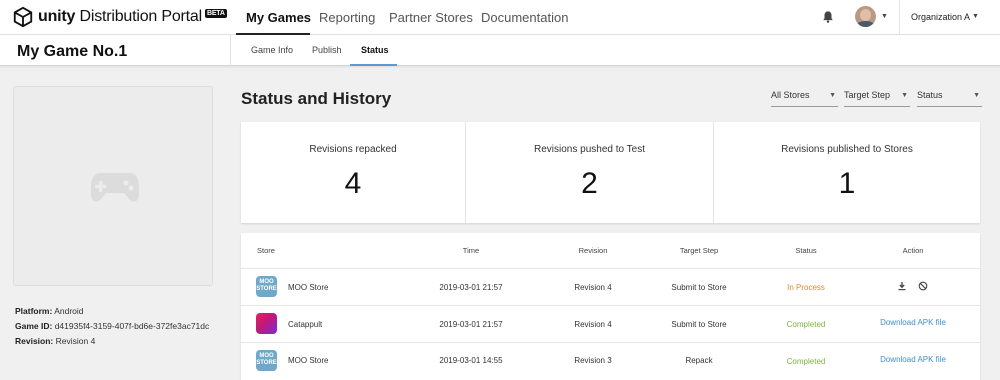 The width and height of the screenshot is (1000, 380). What do you see at coordinates (72, 51) in the screenshot?
I see `game-title: My Game No.1` at bounding box center [72, 51].